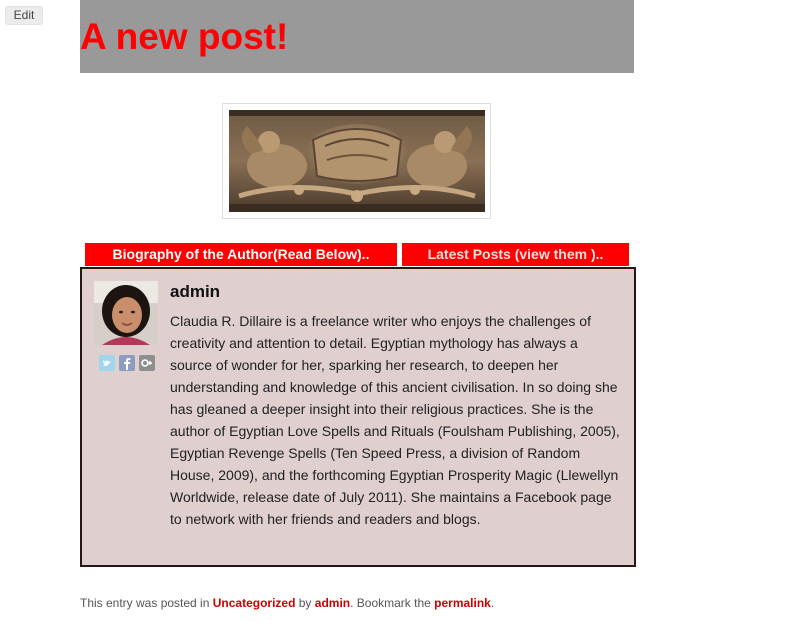 Image resolution: width=793 pixels, height=622 pixels. What do you see at coordinates (462, 603) in the screenshot?
I see `permalink-link: permalink` at bounding box center [462, 603].